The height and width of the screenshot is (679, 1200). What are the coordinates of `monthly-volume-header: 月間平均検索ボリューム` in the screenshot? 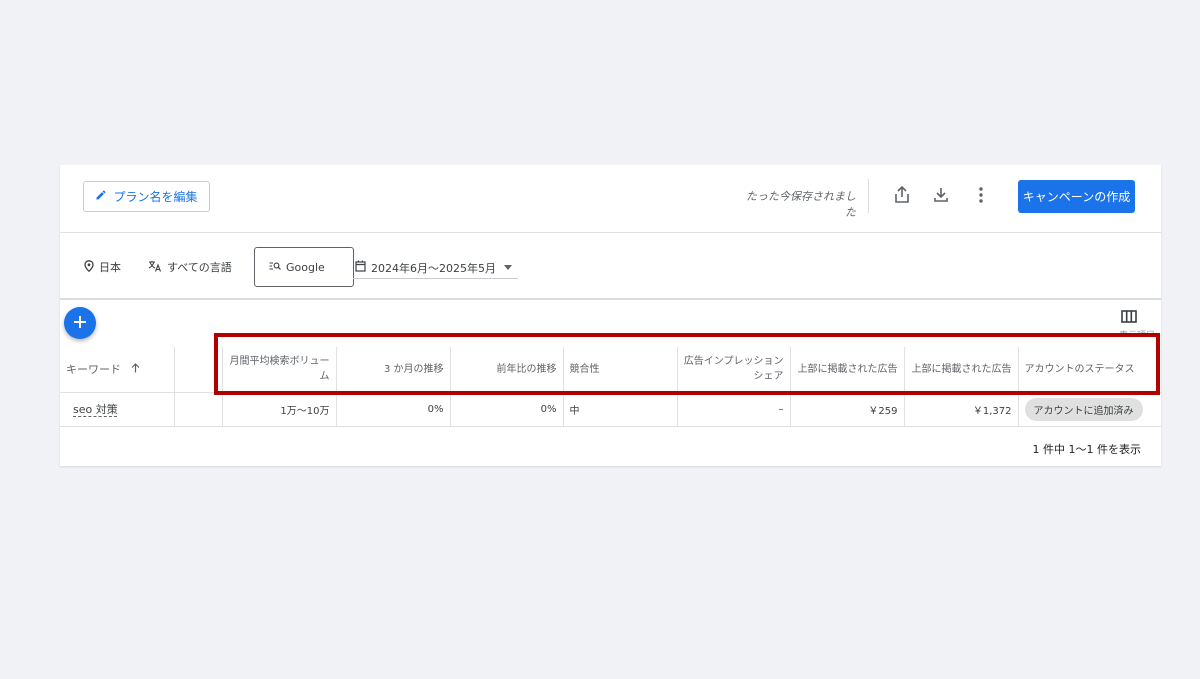 It's located at (279, 369).